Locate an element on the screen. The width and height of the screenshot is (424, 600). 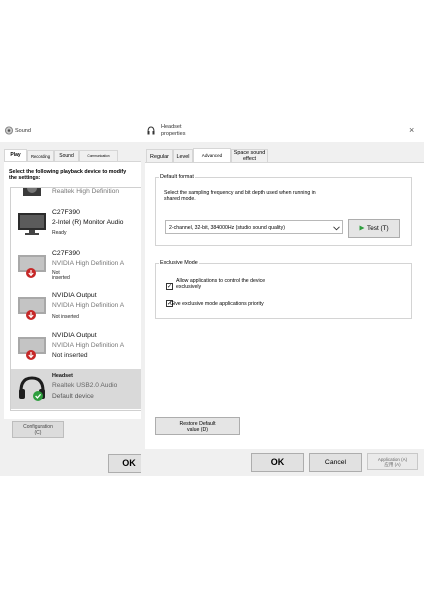
tab-play: Play is located at coordinates (15, 155).